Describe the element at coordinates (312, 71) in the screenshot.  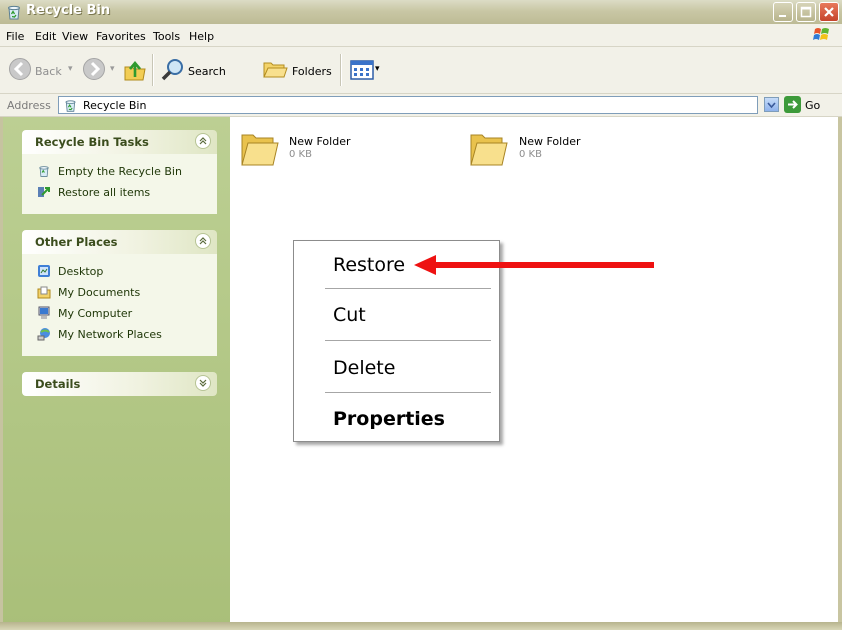
I see `folders-label: Folders` at that location.